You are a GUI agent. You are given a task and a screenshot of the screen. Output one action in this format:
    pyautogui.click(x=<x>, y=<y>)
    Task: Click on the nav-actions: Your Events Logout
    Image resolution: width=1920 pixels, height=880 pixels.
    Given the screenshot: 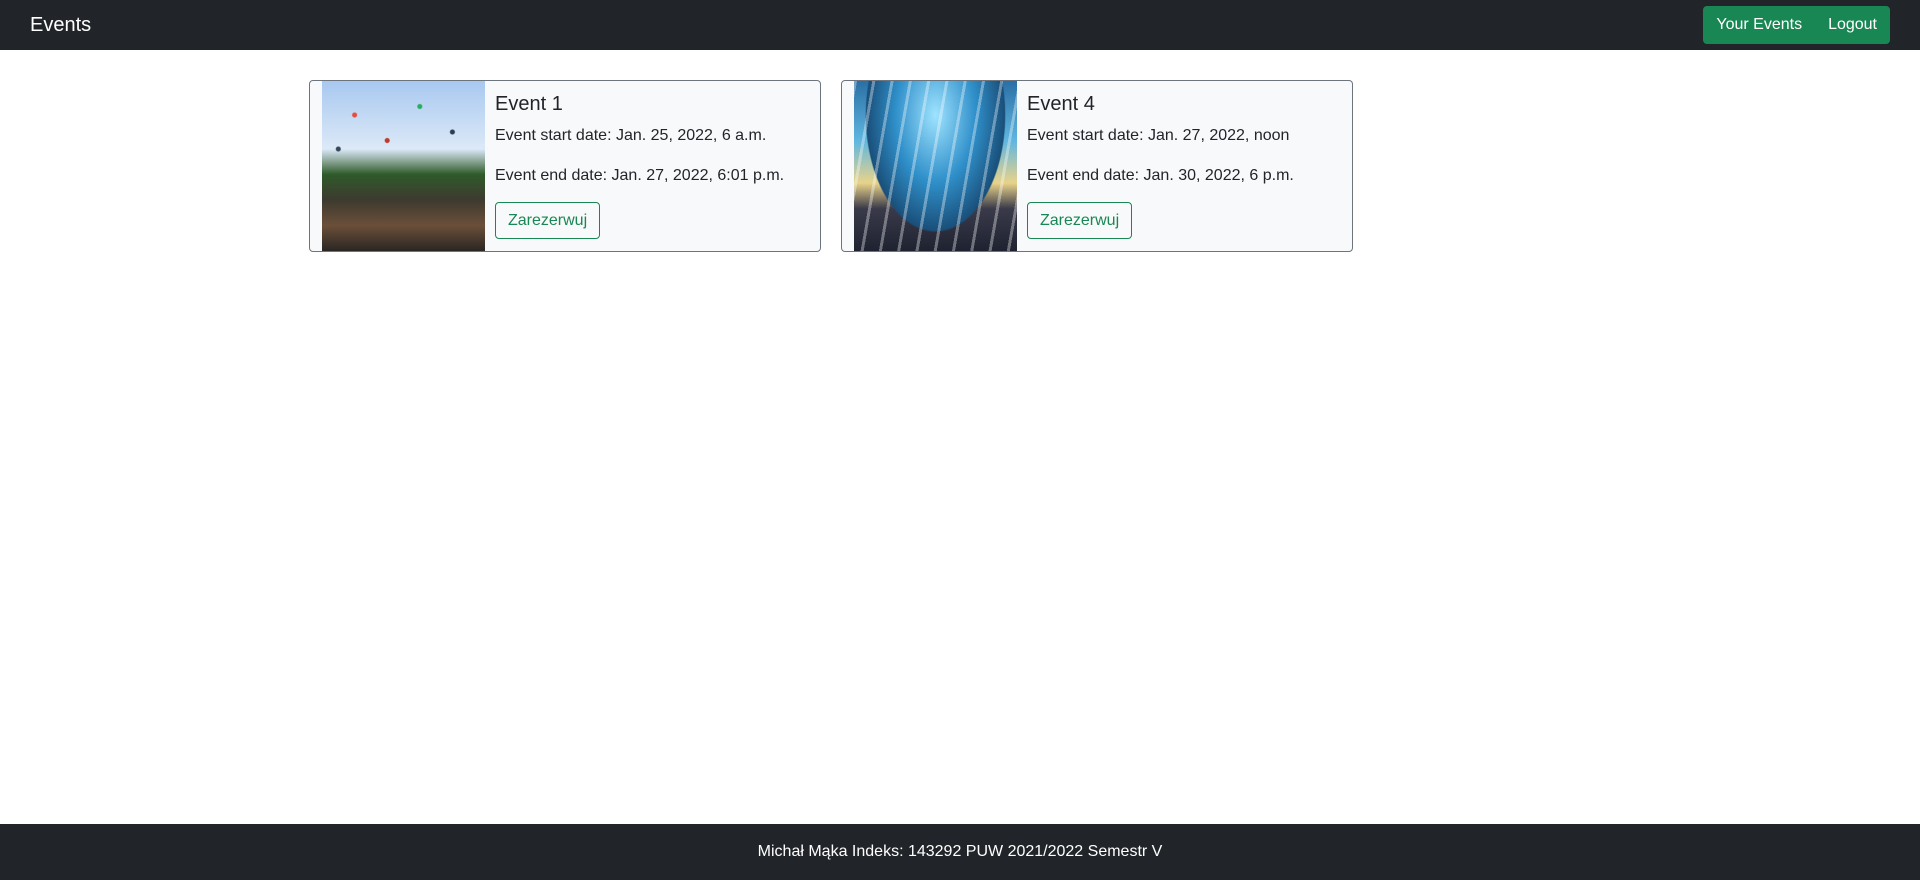 What is the action you would take?
    pyautogui.click(x=1796, y=25)
    